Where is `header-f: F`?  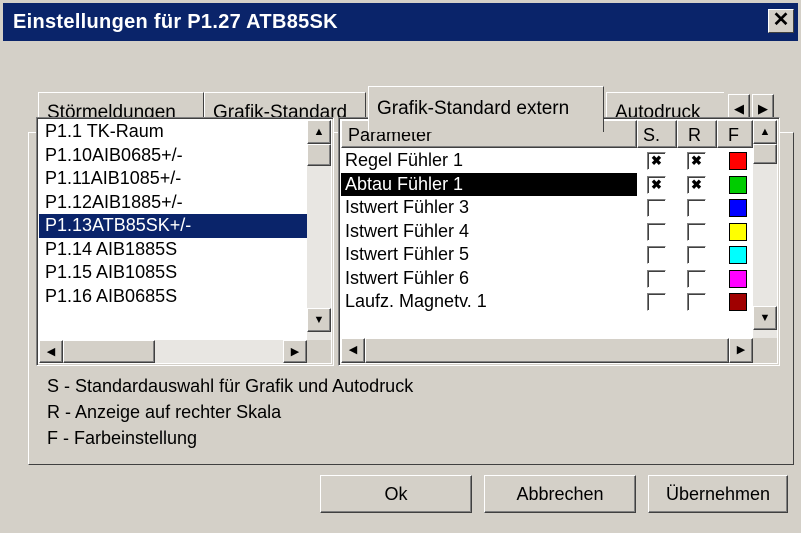 header-f: F is located at coordinates (735, 134).